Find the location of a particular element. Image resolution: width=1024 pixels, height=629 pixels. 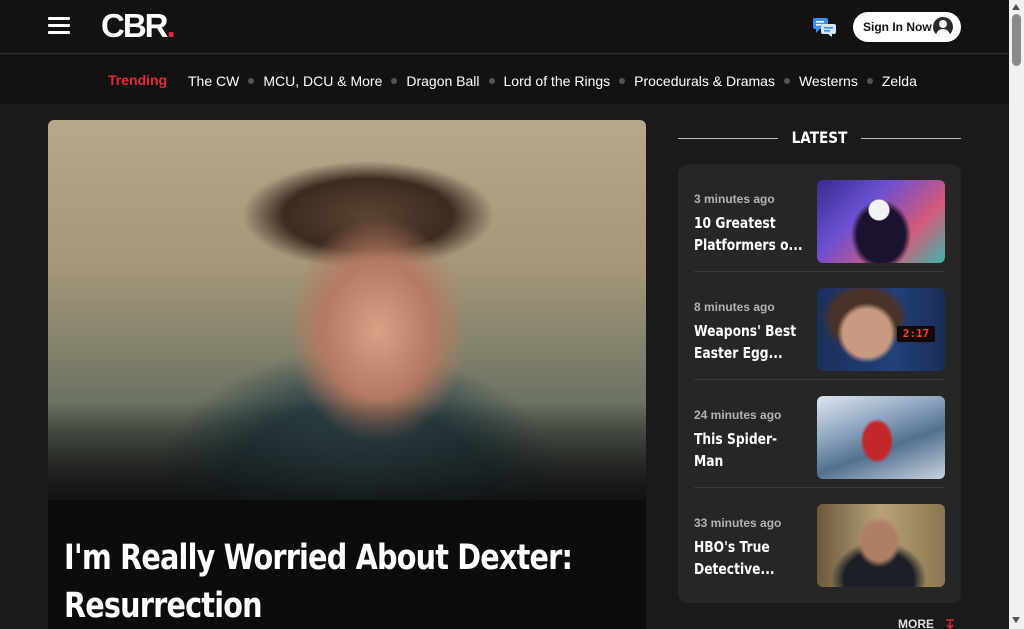

scroll-down-icon is located at coordinates (1016, 620).